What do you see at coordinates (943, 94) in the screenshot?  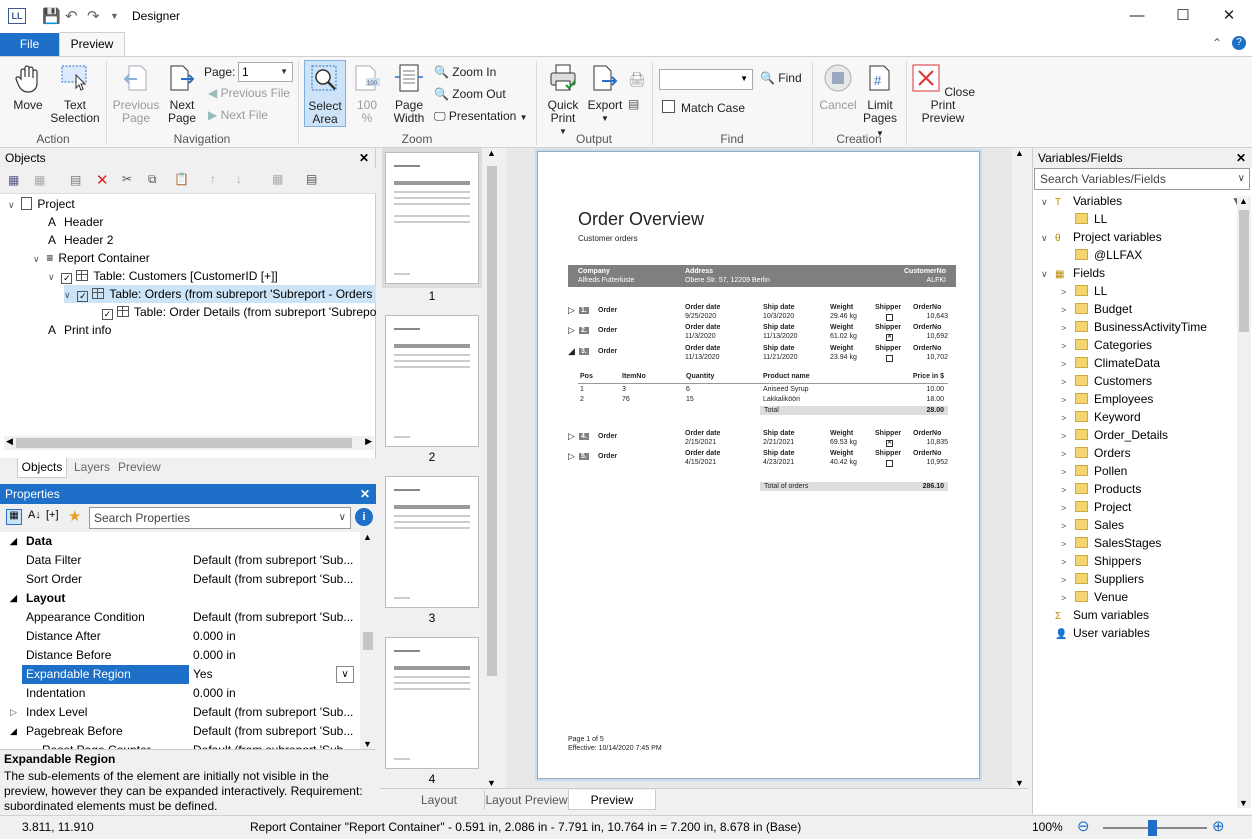 I see `close-print-preview-button: Close Print Preview` at bounding box center [943, 94].